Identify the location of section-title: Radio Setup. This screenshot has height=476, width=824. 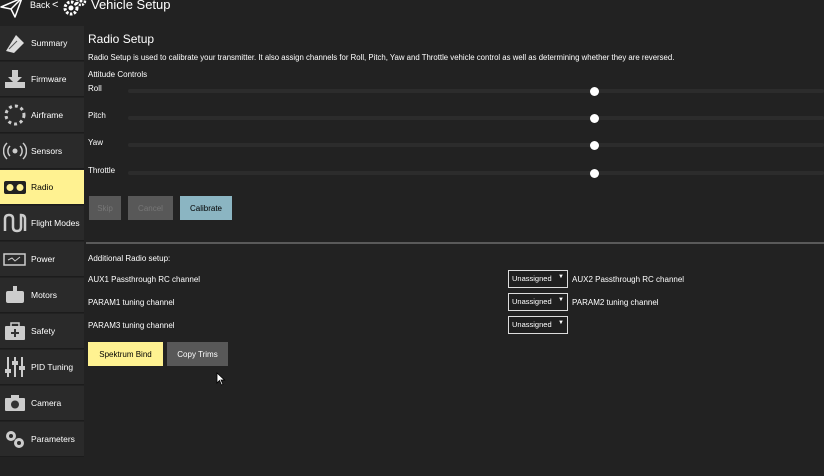
(121, 39).